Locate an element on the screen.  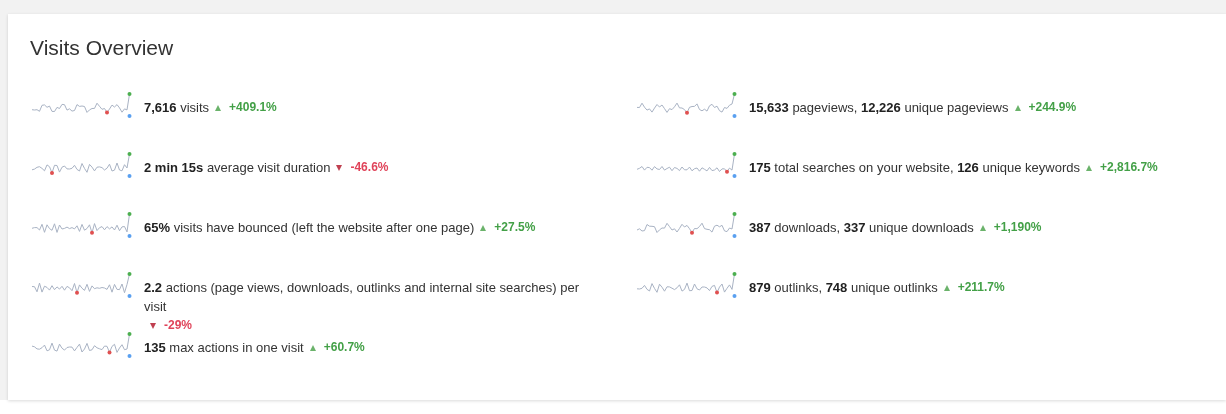
change-percent: +244.9% is located at coordinates (1052, 107).